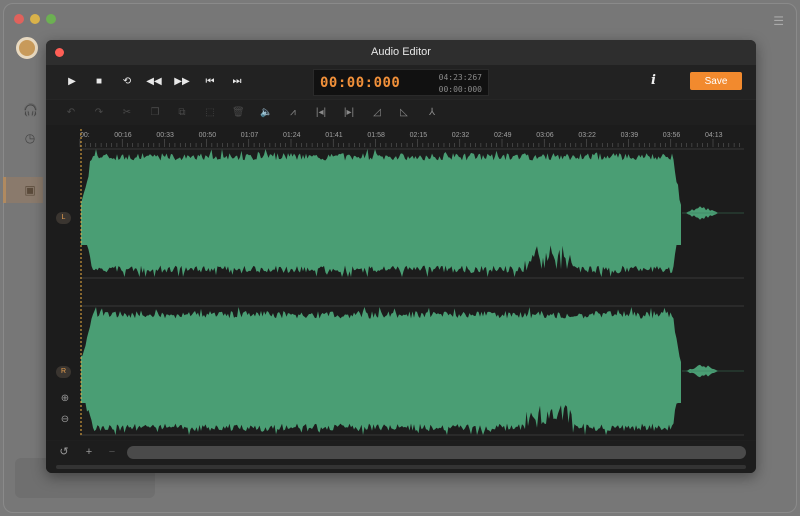 The width and height of the screenshot is (800, 516). What do you see at coordinates (321, 113) in the screenshot?
I see `trim-start-icon: |◂|` at bounding box center [321, 113].